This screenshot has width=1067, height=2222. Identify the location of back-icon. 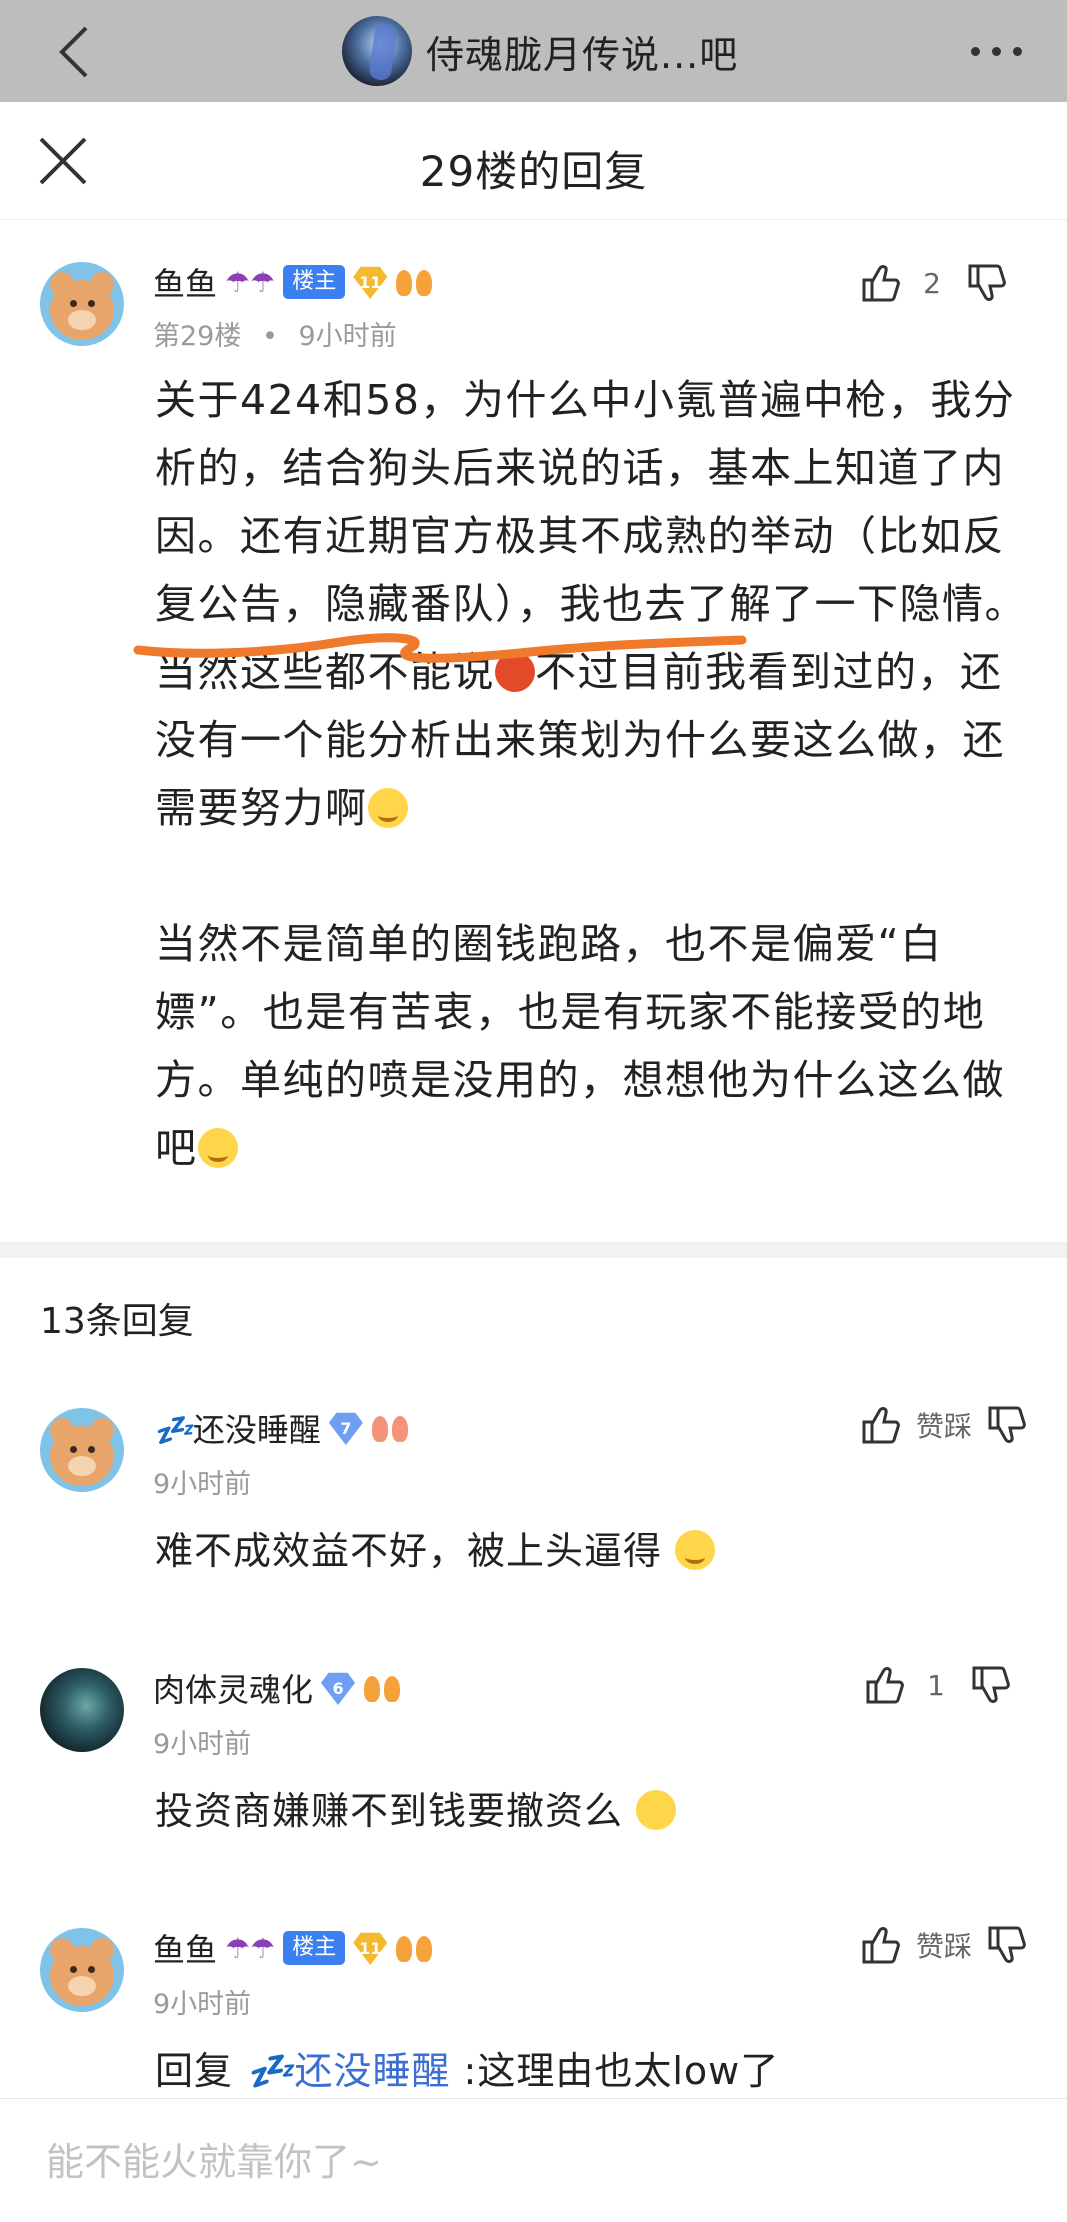
(77, 52).